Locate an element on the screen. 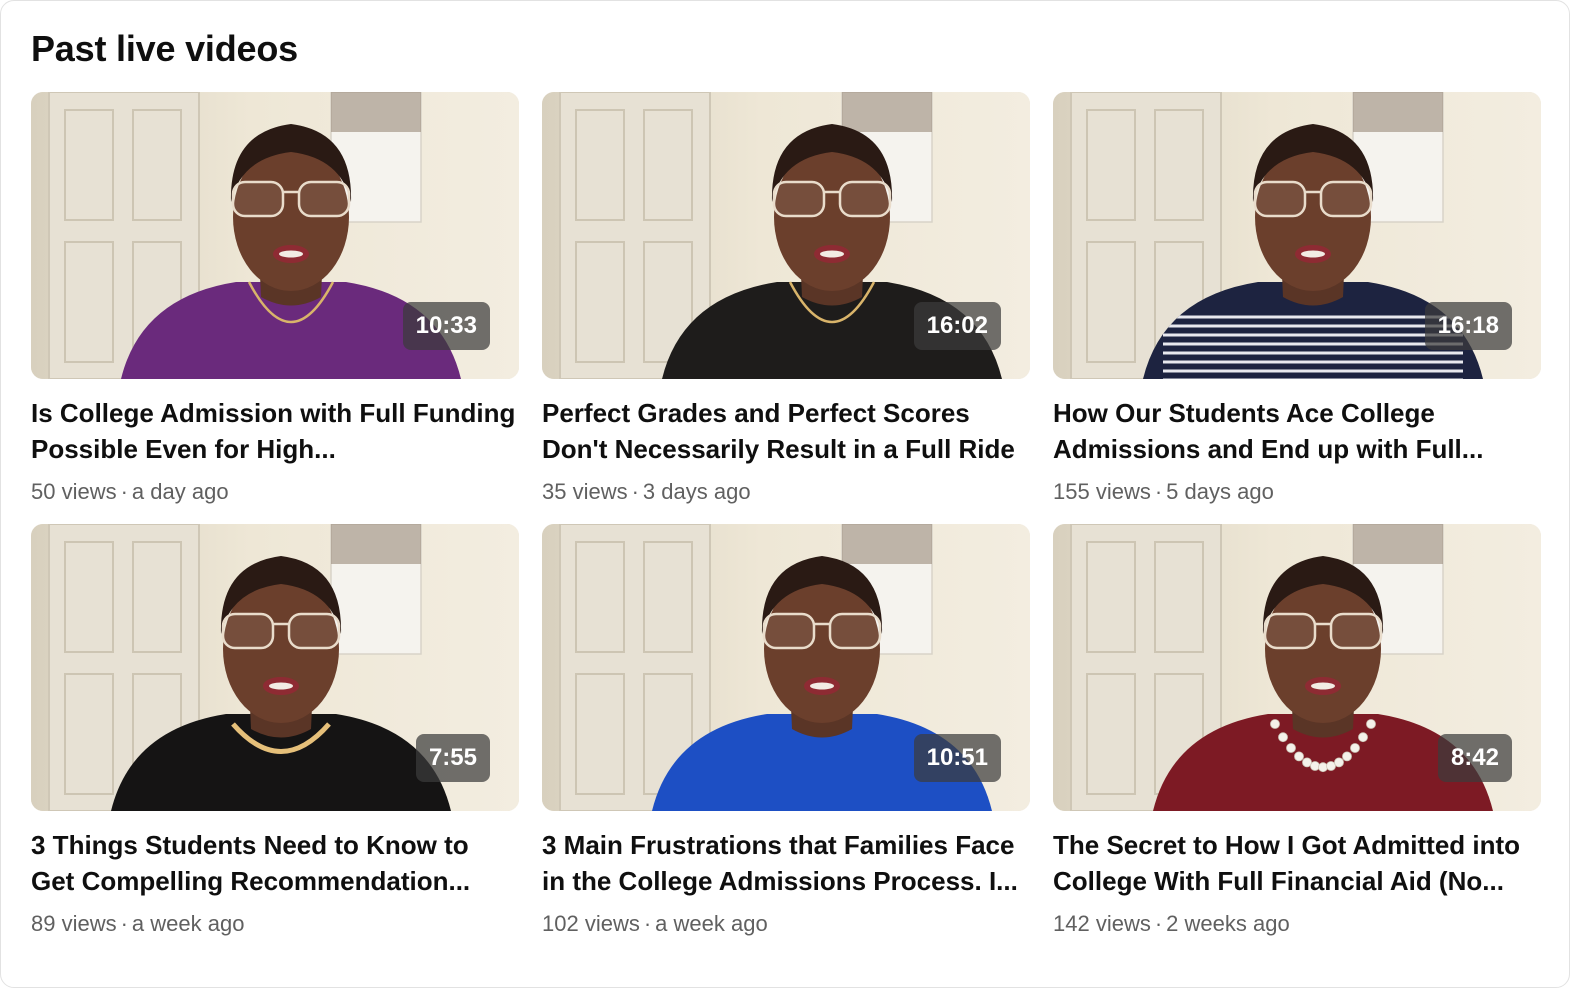 This screenshot has height=1003, width=1592. duration-badge: 16:02 is located at coordinates (957, 326).